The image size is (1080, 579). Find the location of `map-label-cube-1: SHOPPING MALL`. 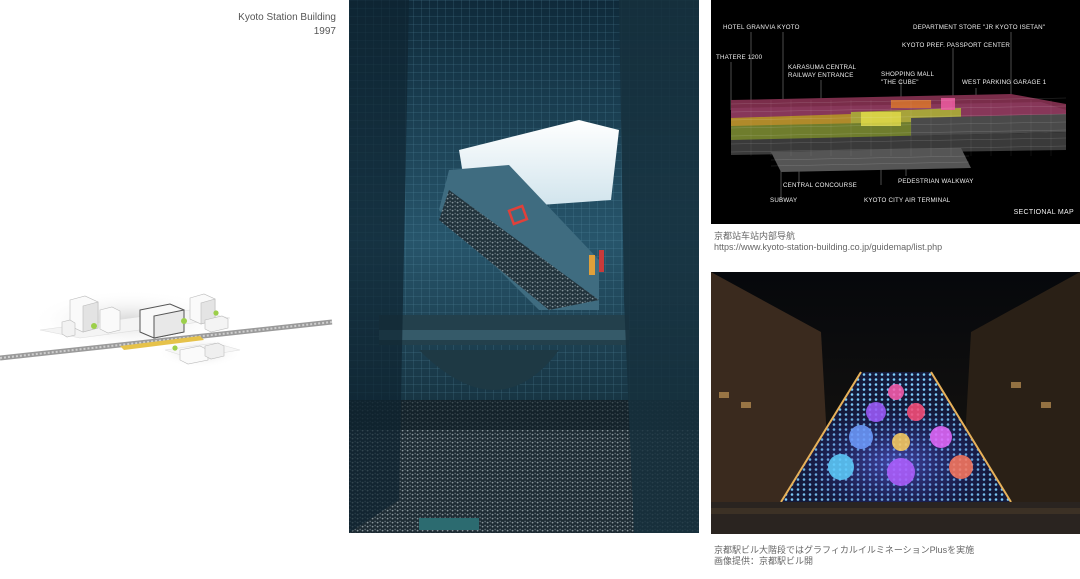

map-label-cube-1: SHOPPING MALL is located at coordinates (908, 74).